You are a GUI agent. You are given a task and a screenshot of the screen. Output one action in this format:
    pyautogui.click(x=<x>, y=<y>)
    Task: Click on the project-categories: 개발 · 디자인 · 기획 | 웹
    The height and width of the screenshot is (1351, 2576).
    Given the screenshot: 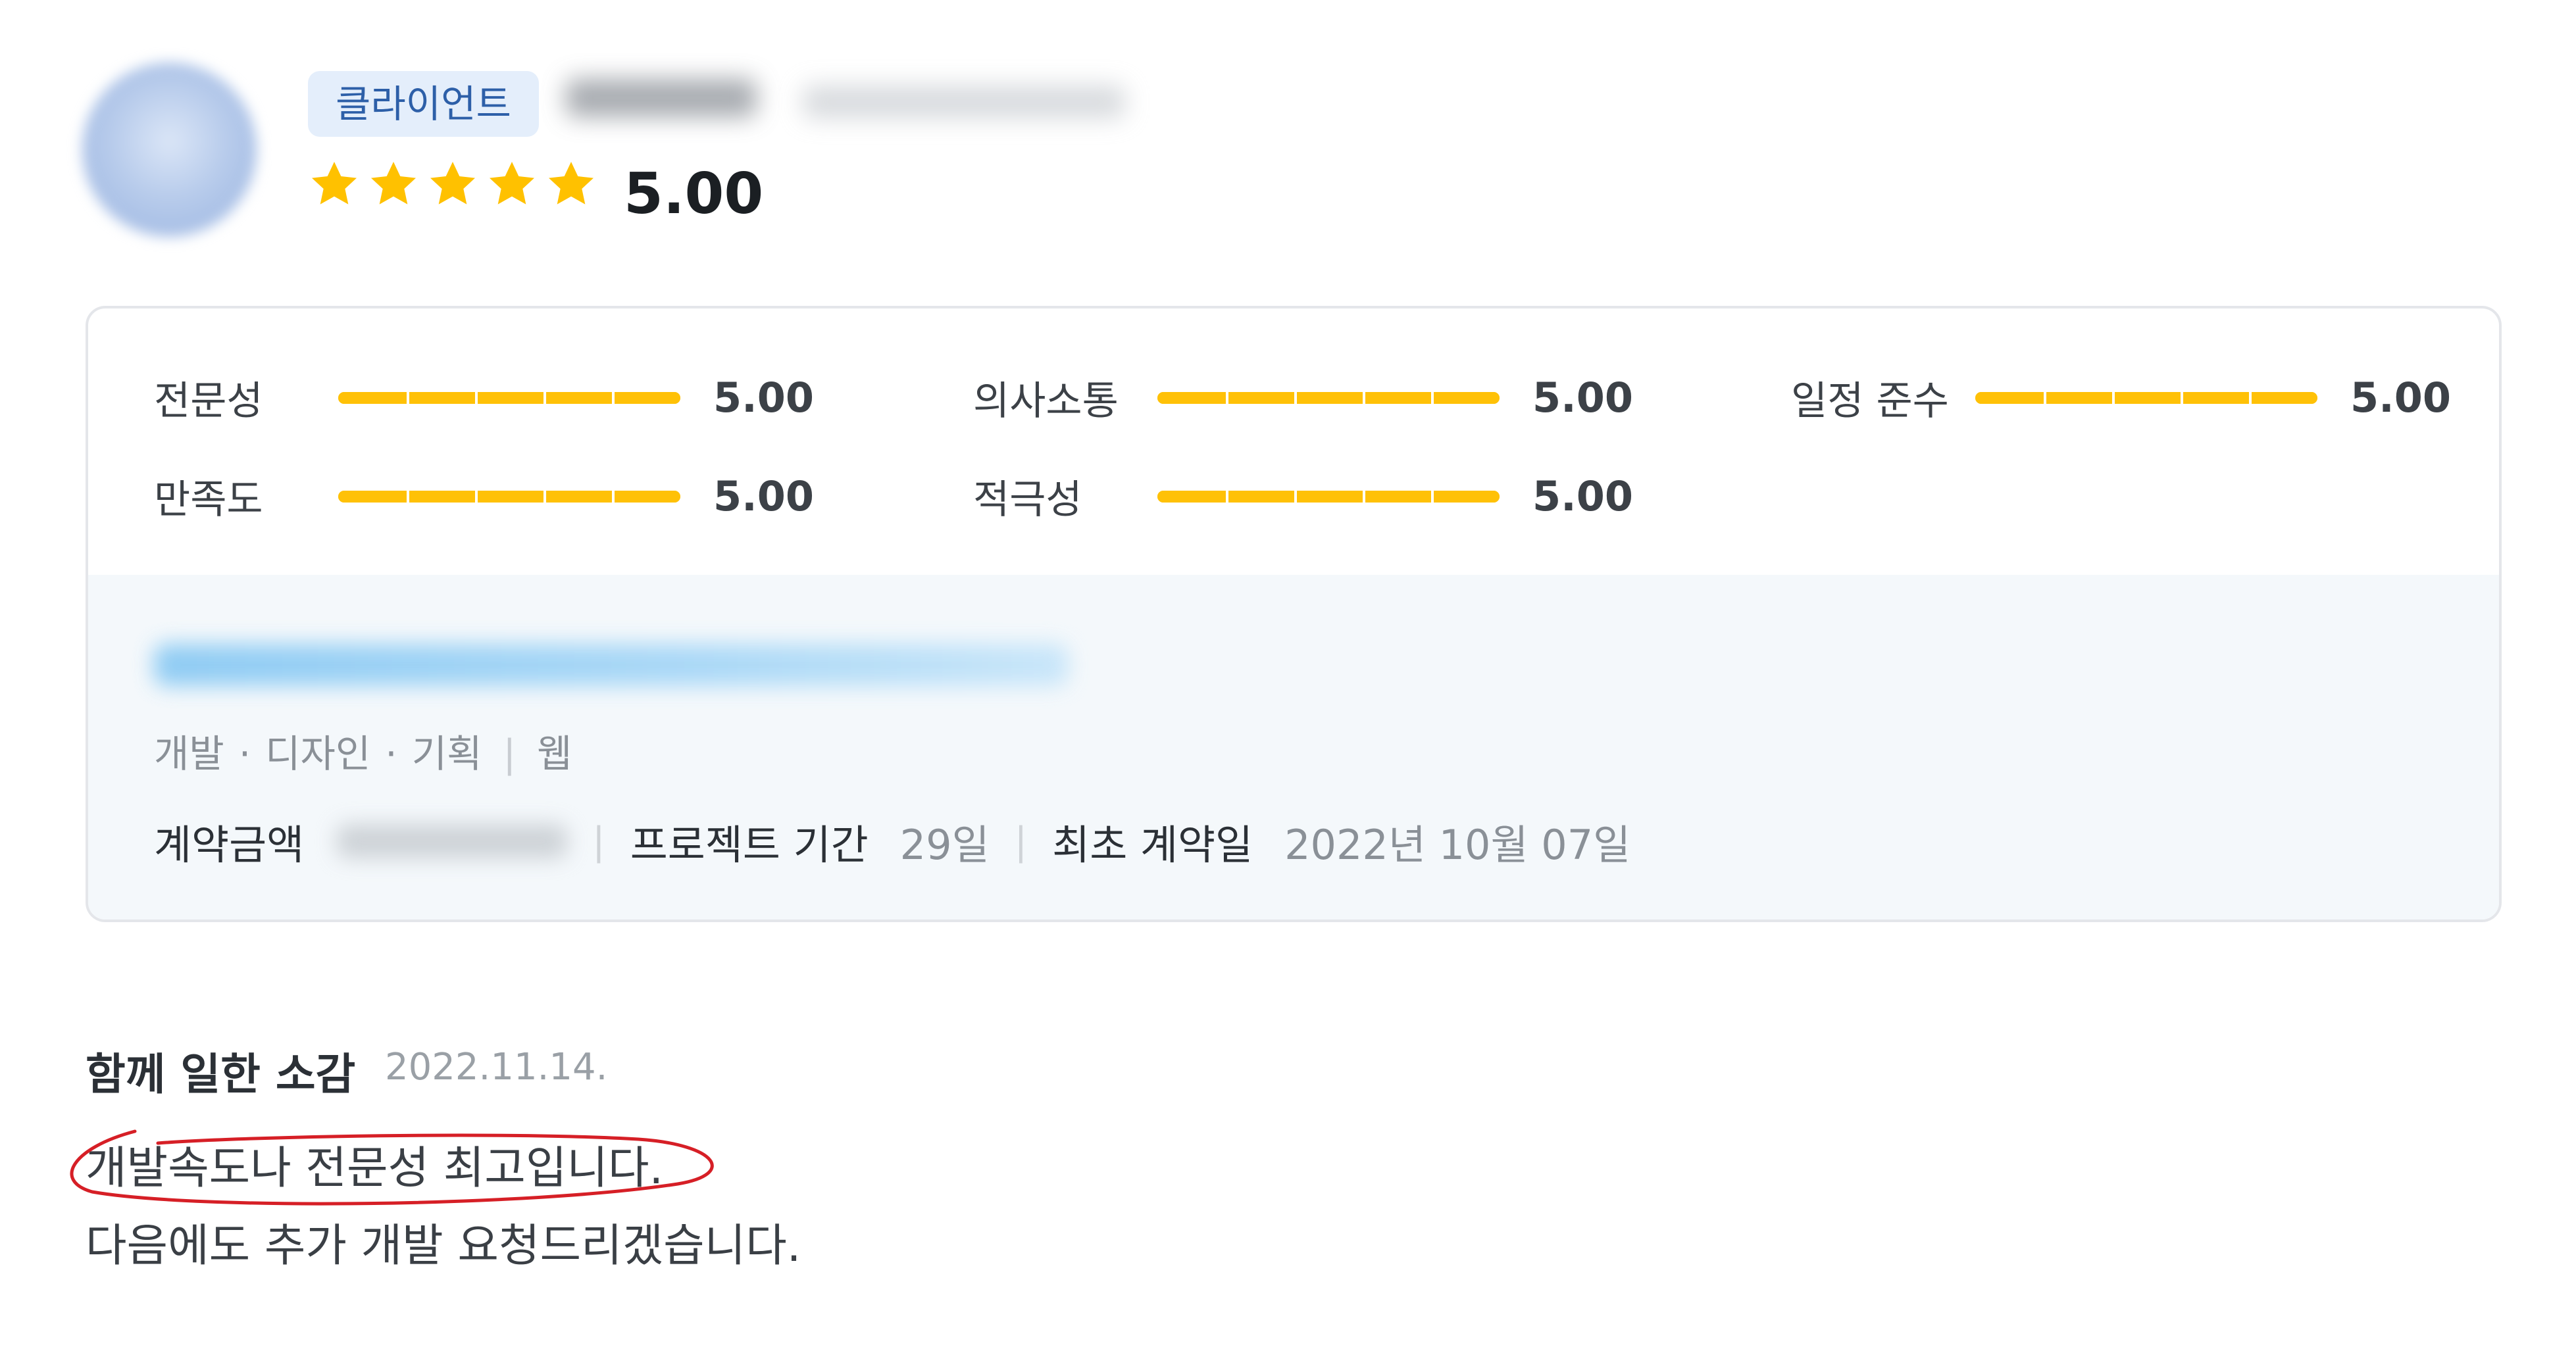 What is the action you would take?
    pyautogui.click(x=363, y=750)
    